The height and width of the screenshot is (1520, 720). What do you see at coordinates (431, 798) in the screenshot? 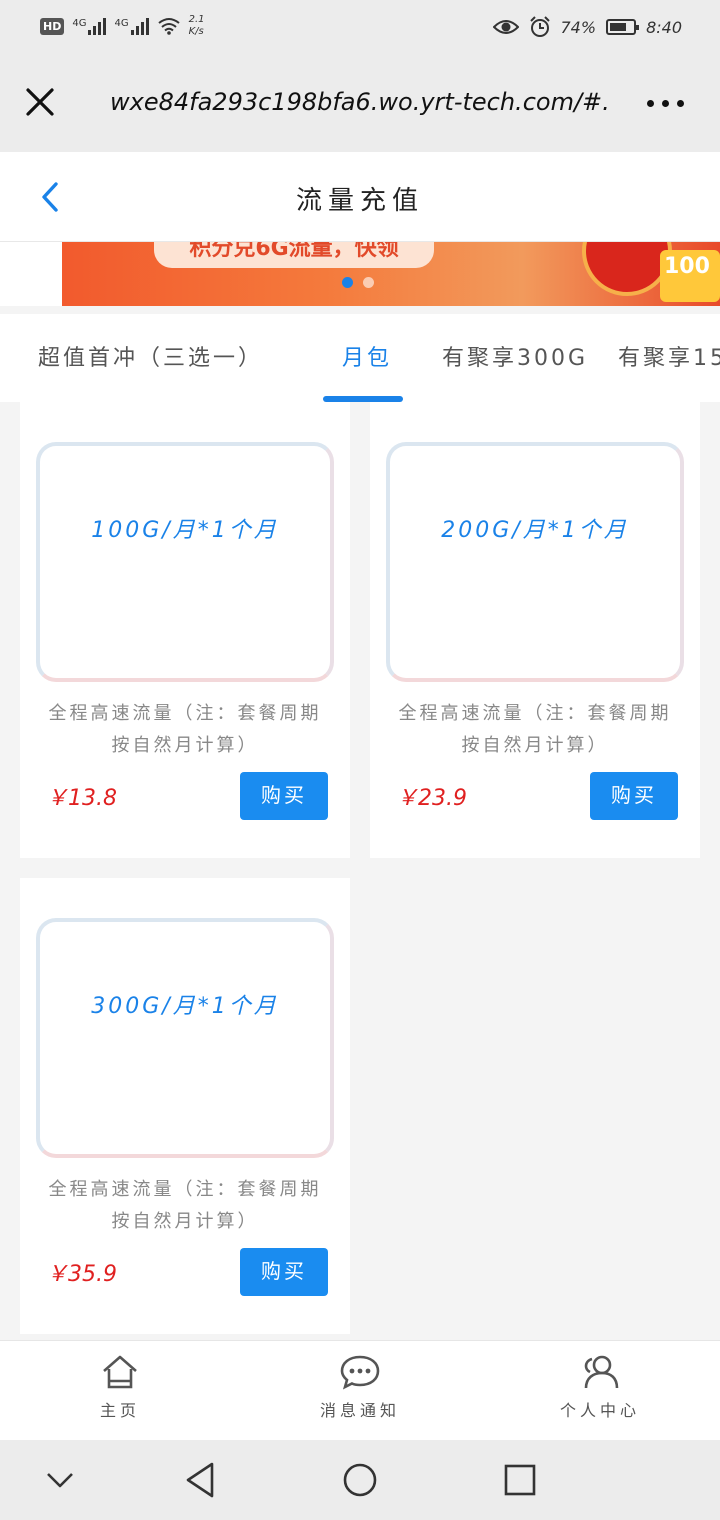
I see `product-price: ￥23.9` at bounding box center [431, 798].